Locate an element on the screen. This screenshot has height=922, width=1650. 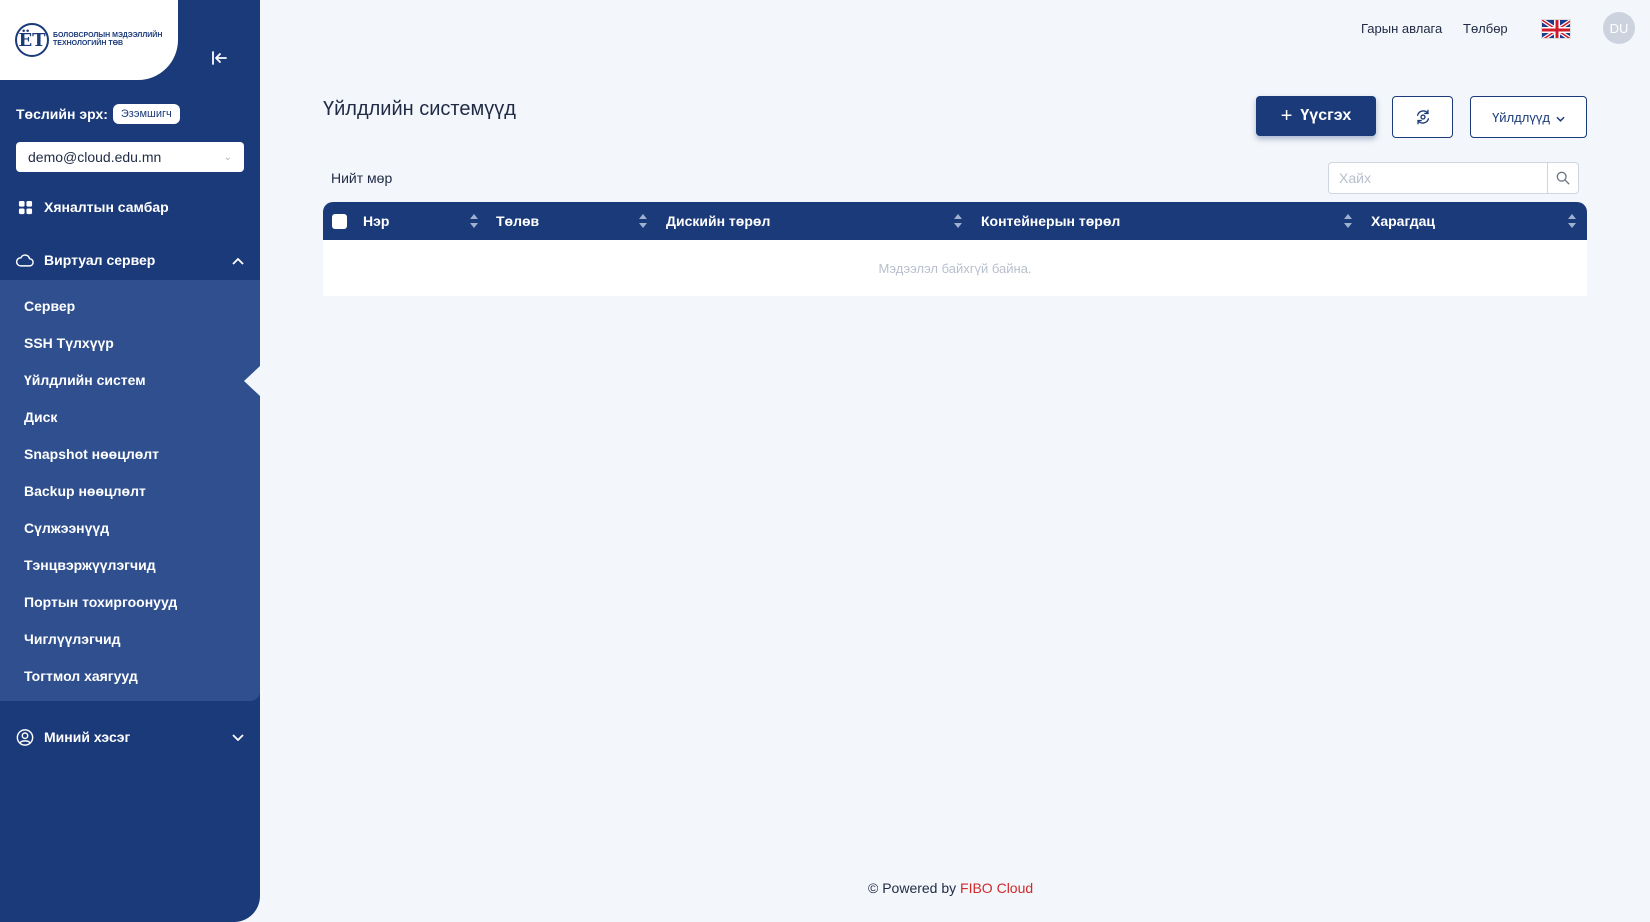
collapse-left-icon is located at coordinates (219, 58).